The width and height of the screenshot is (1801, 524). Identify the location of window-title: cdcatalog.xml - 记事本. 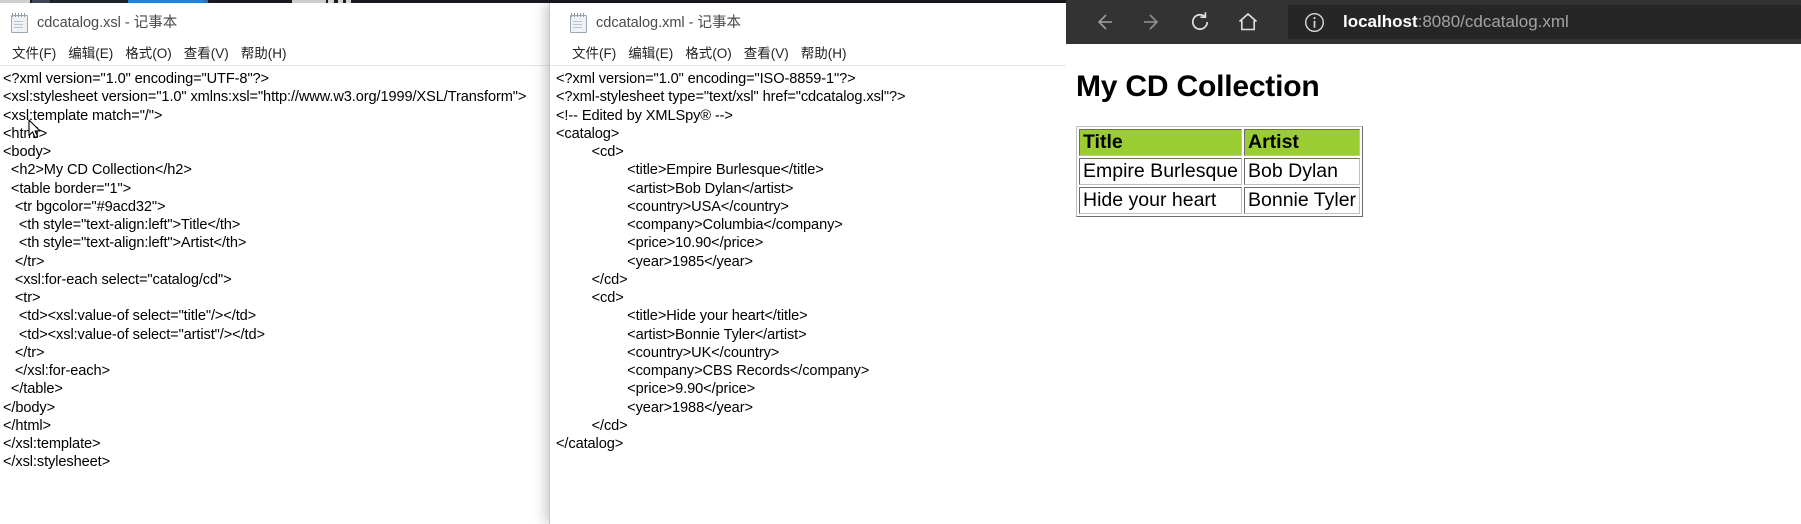
(669, 22).